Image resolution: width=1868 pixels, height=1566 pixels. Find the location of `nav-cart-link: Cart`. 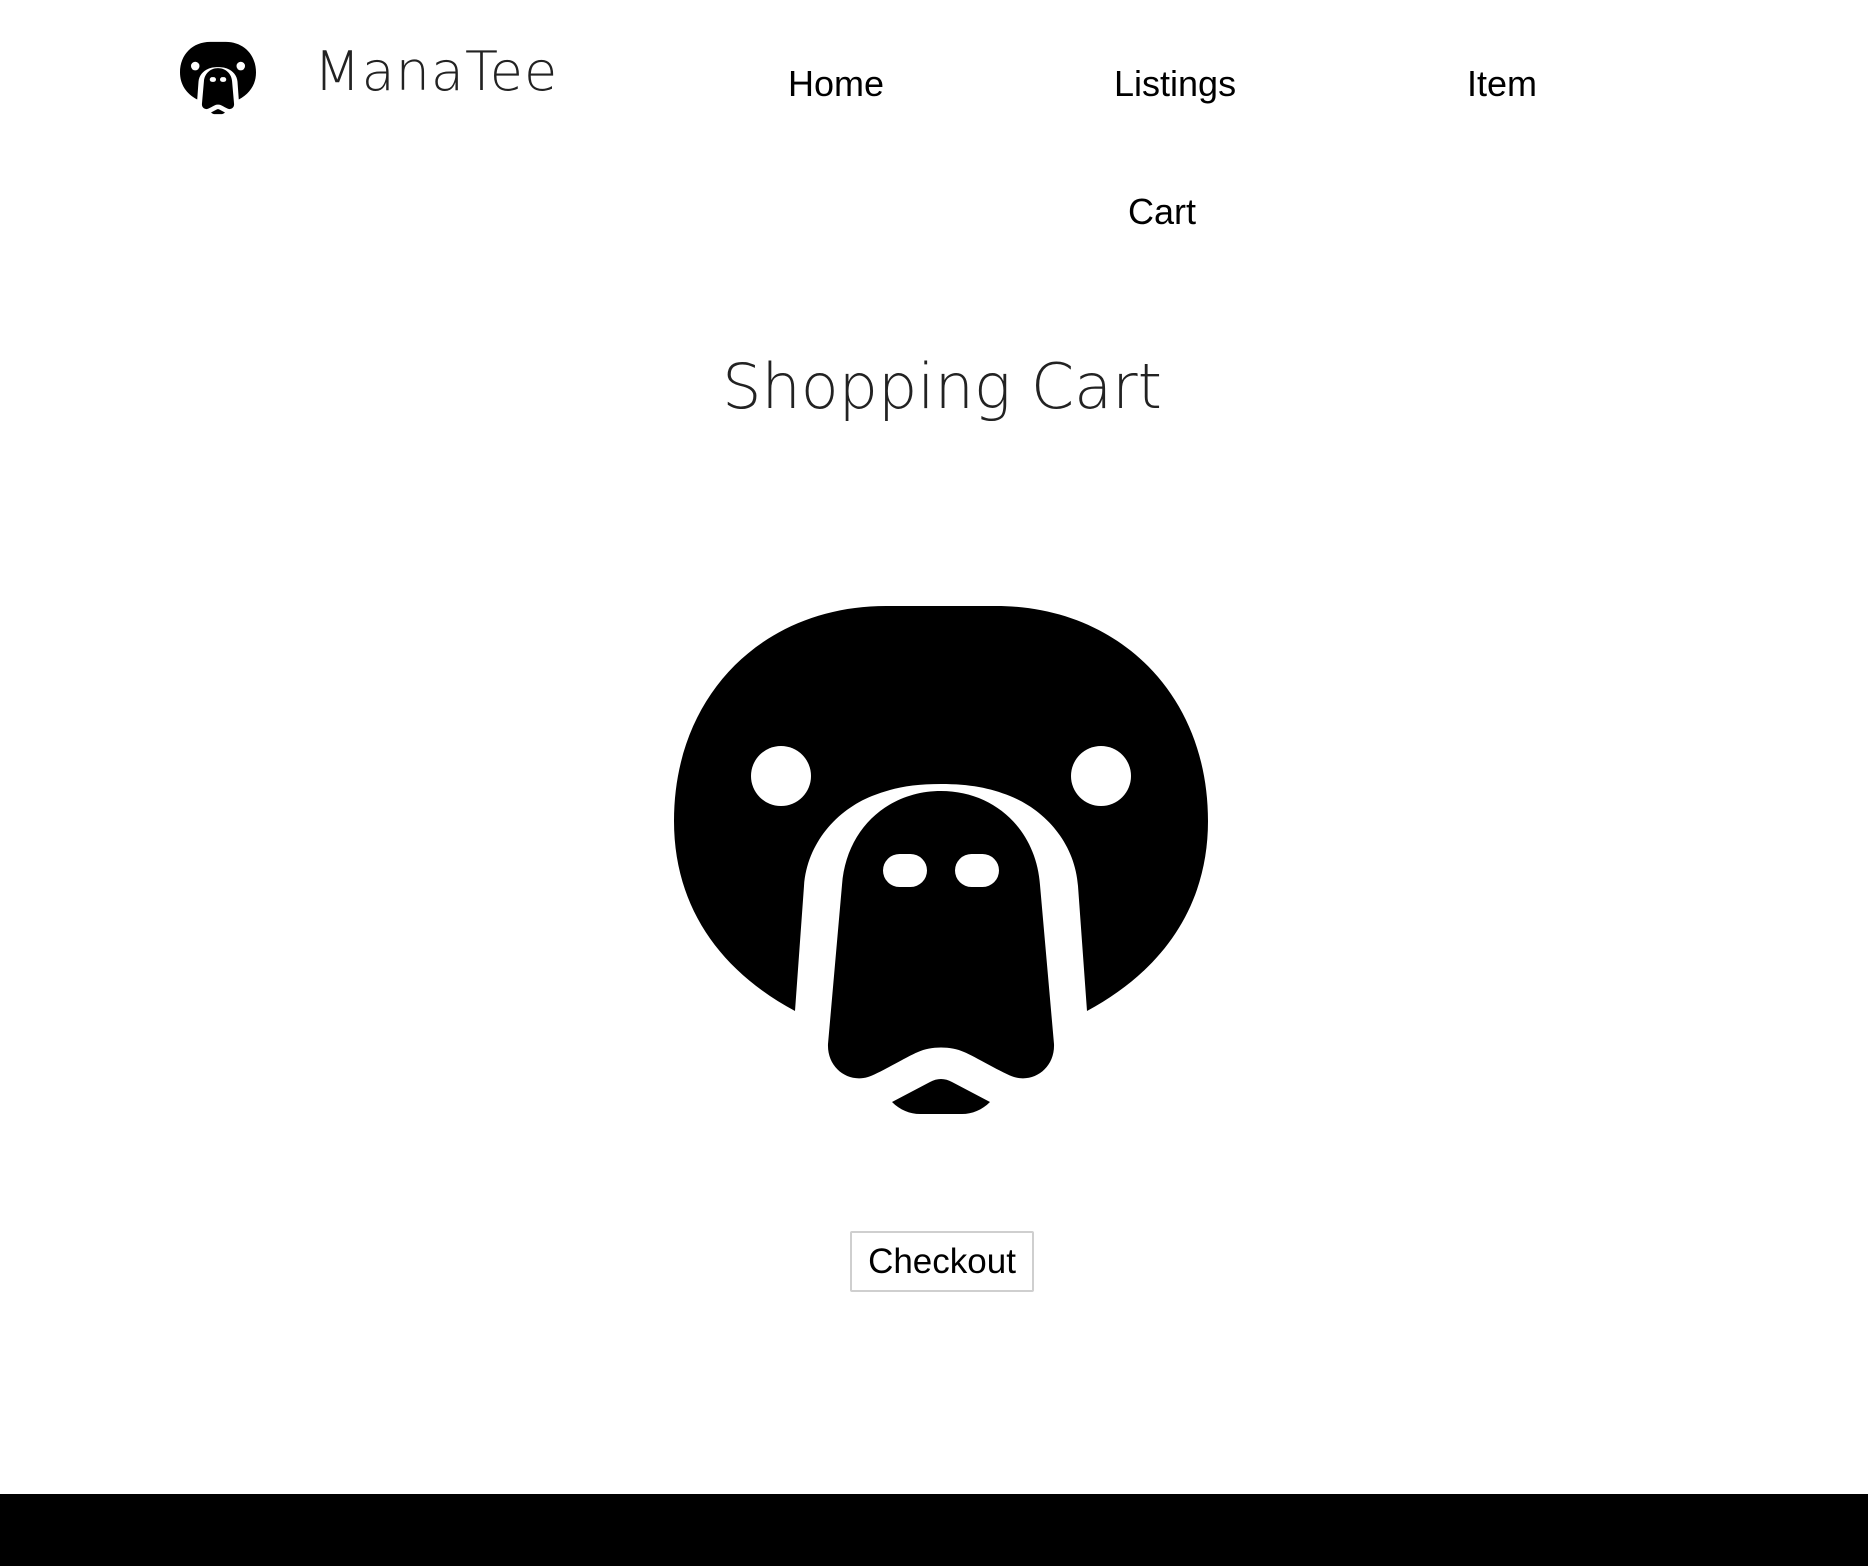

nav-cart-link: Cart is located at coordinates (1162, 212).